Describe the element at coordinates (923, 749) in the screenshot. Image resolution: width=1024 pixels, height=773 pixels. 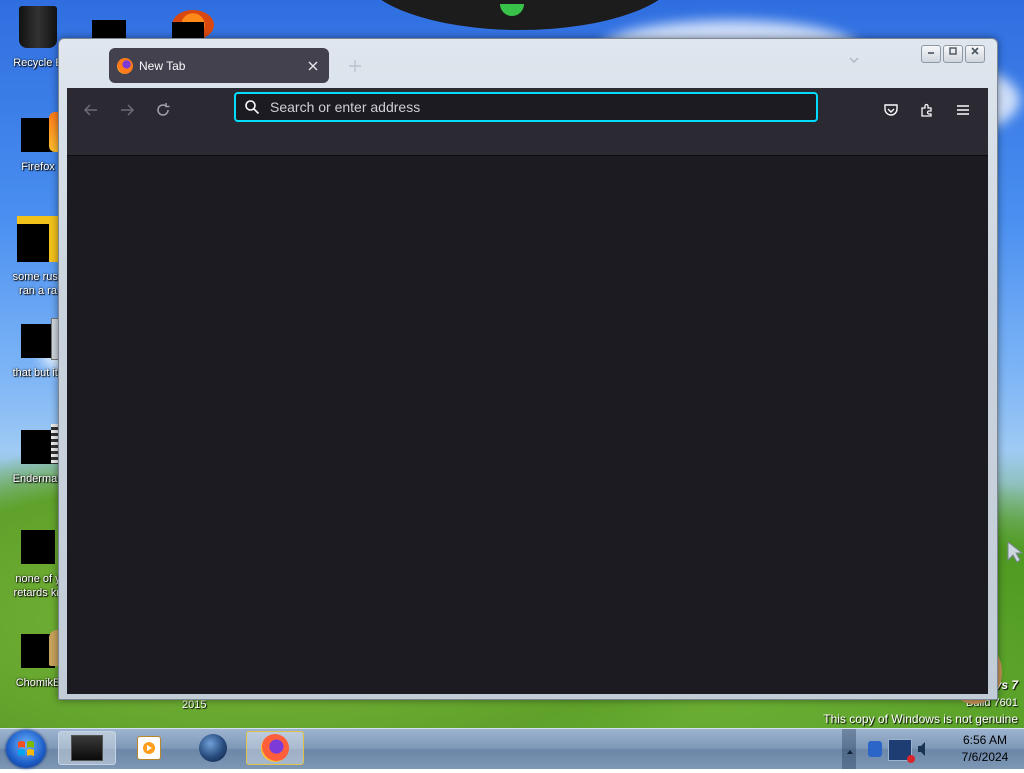
I see `volume-icon` at that location.